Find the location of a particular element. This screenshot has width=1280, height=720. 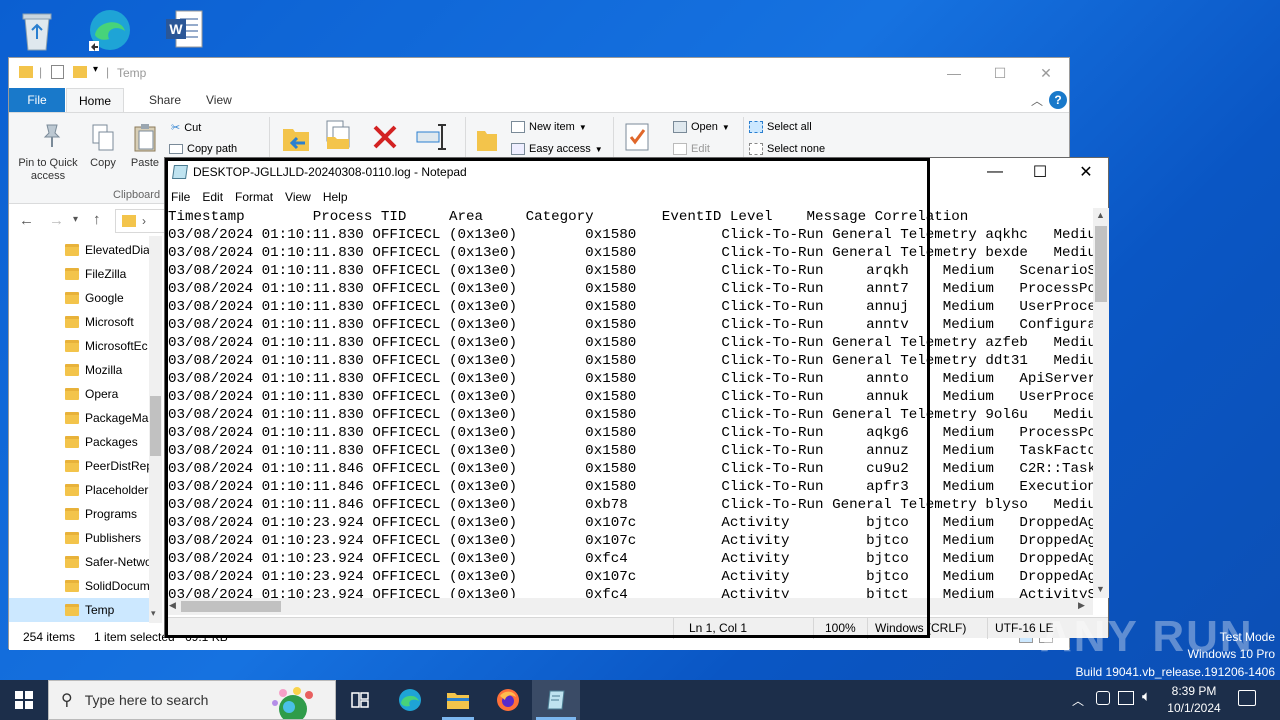

notifications-icon is located at coordinates (1247, 698).